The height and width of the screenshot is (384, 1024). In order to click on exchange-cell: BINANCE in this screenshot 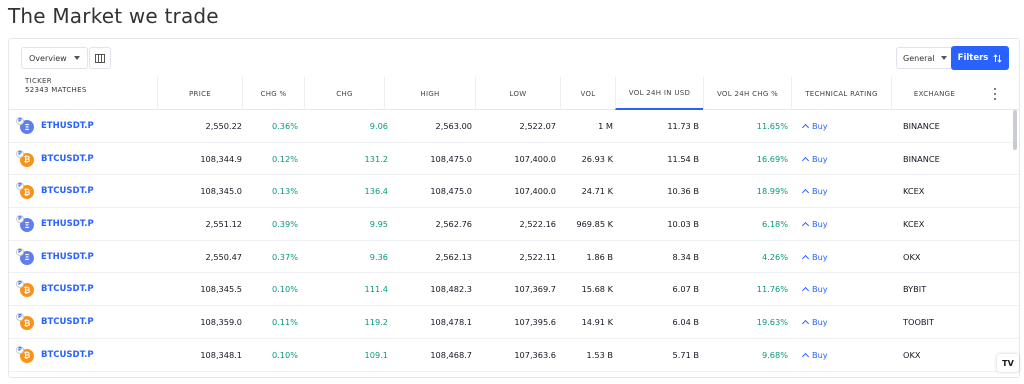, I will do `click(921, 158)`.